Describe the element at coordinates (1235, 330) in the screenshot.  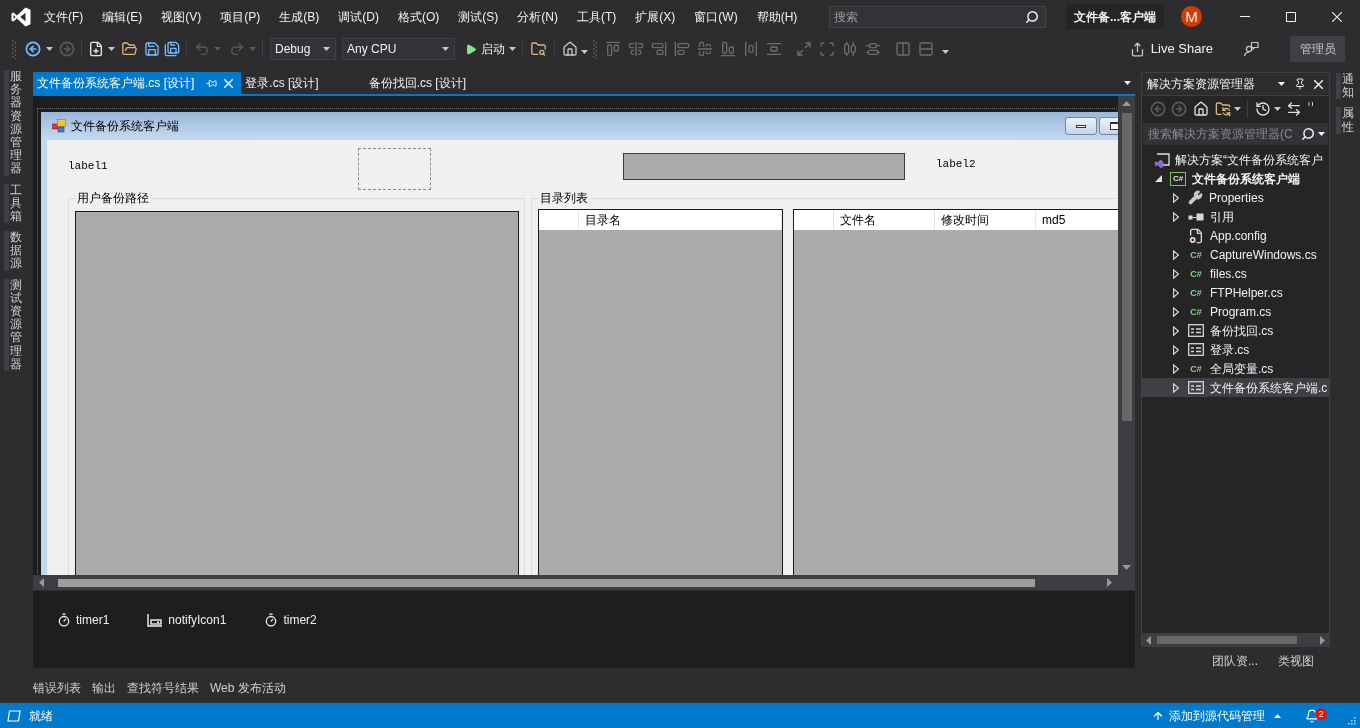
I see `tree-item: 备份找回.cs` at that location.